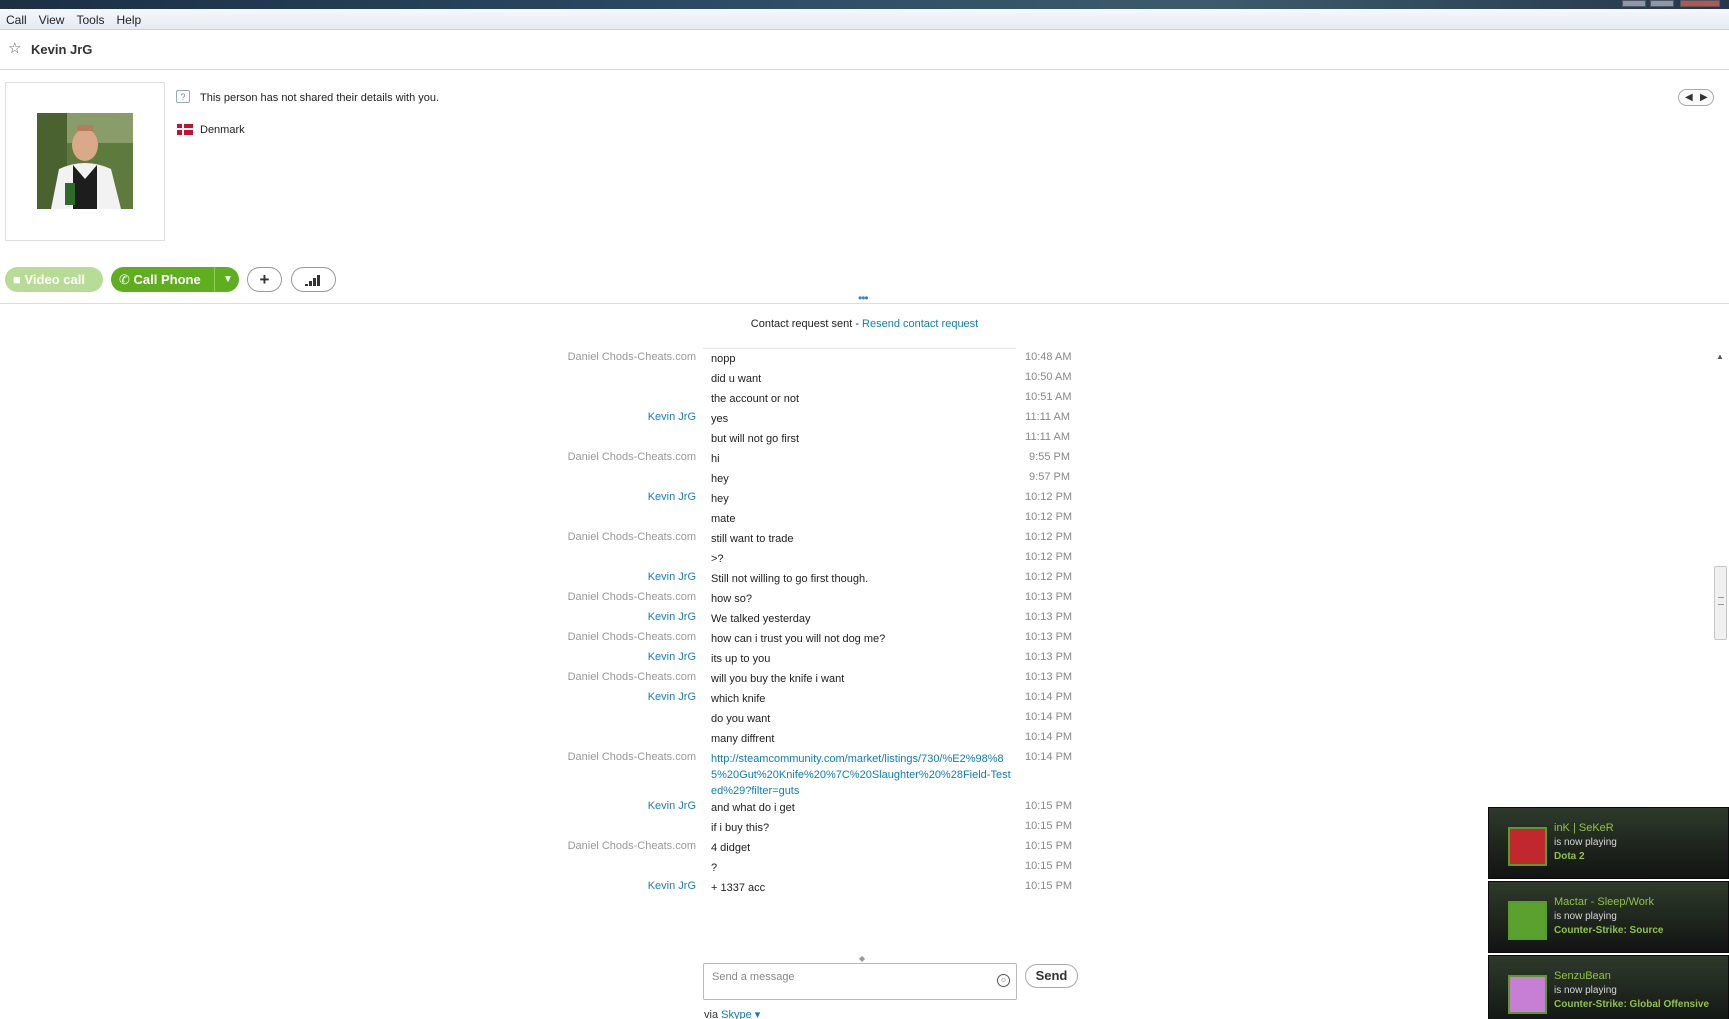 This screenshot has height=1019, width=1729. I want to click on phone-icon: ✆, so click(124, 279).